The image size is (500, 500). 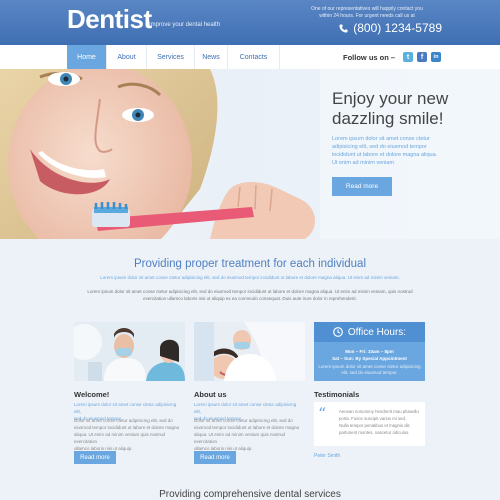 What do you see at coordinates (397, 28) in the screenshot?
I see `phone-number-text: (800) 1234-5789` at bounding box center [397, 28].